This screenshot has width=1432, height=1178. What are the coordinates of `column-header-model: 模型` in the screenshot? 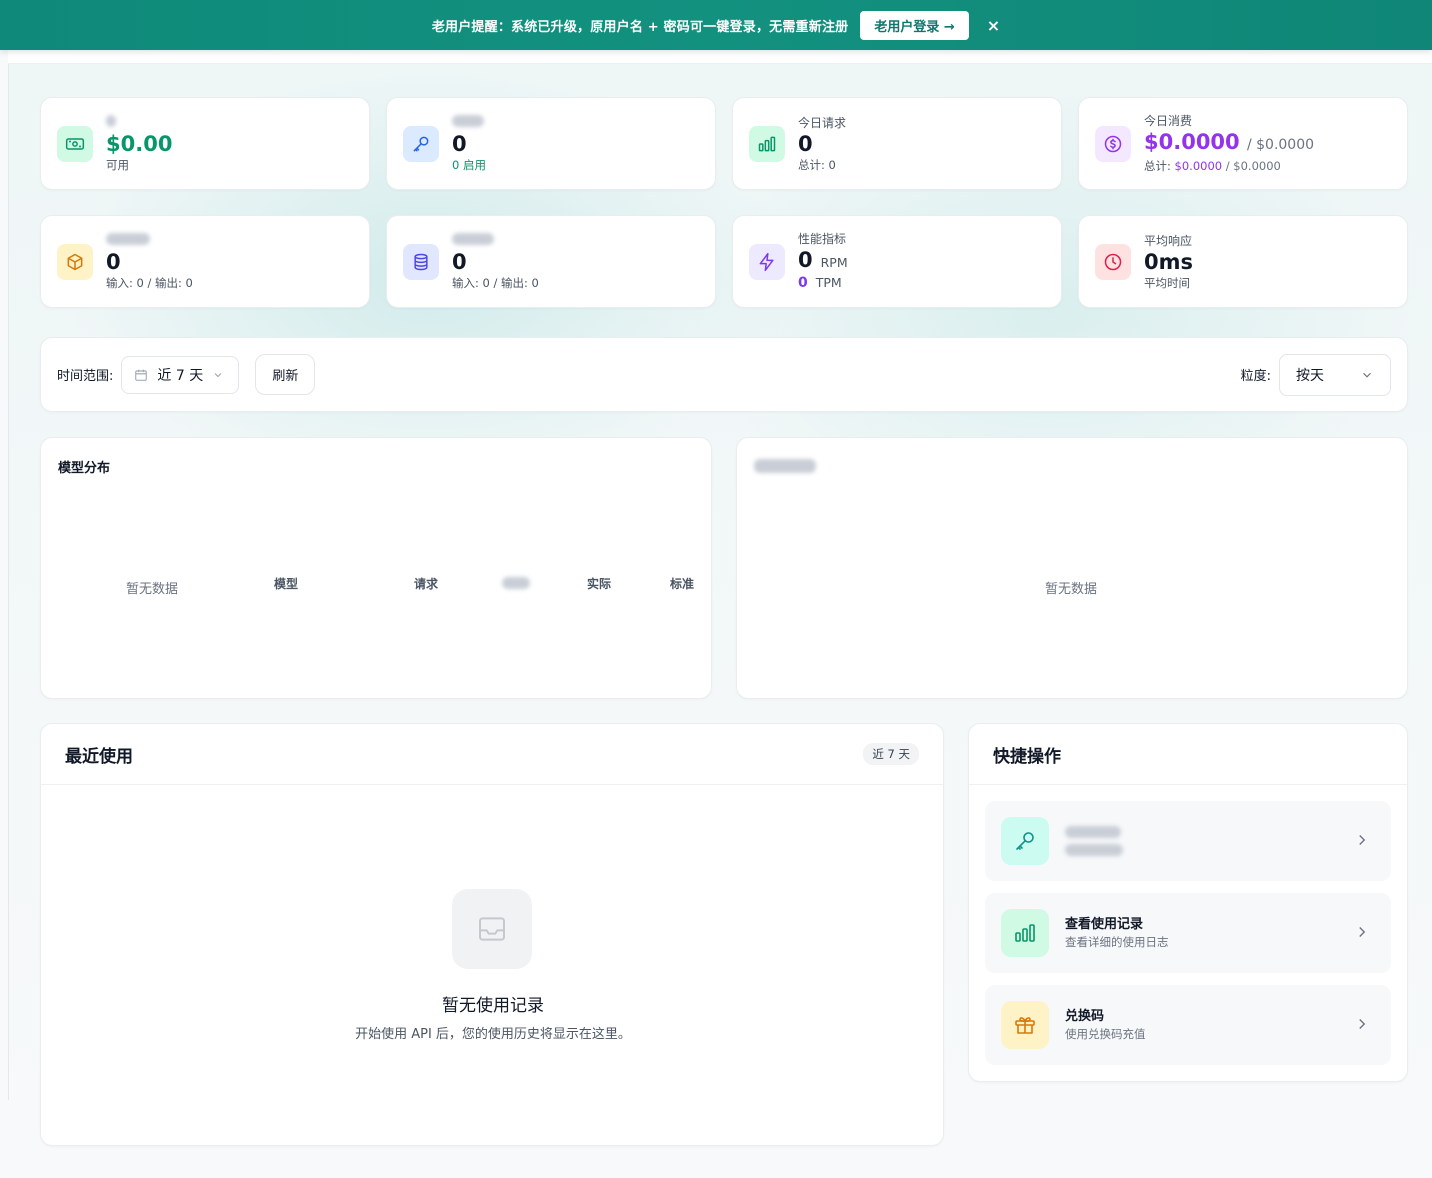 It's located at (286, 584).